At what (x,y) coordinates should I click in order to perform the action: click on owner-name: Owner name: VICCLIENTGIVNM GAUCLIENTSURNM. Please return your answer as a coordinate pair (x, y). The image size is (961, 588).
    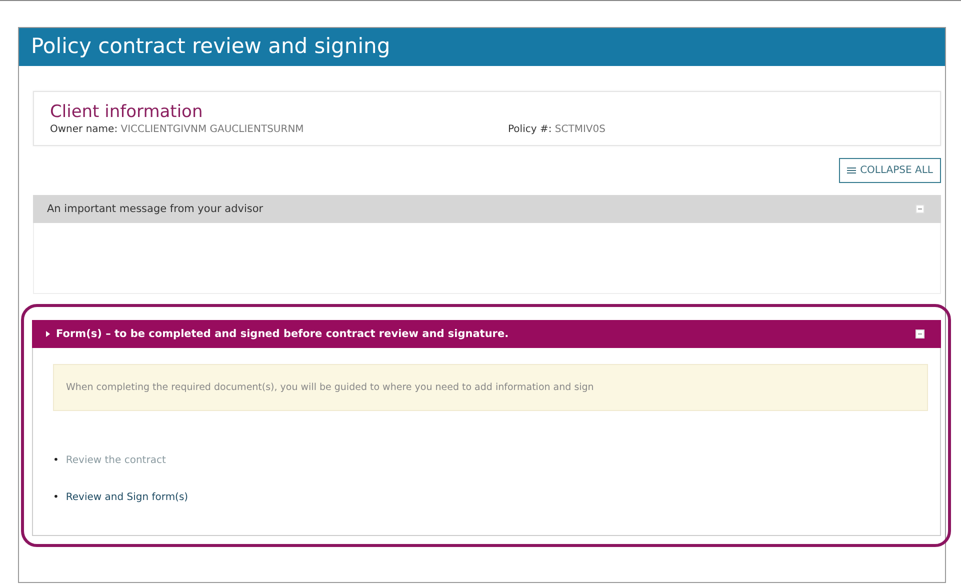
    Looking at the image, I should click on (177, 129).